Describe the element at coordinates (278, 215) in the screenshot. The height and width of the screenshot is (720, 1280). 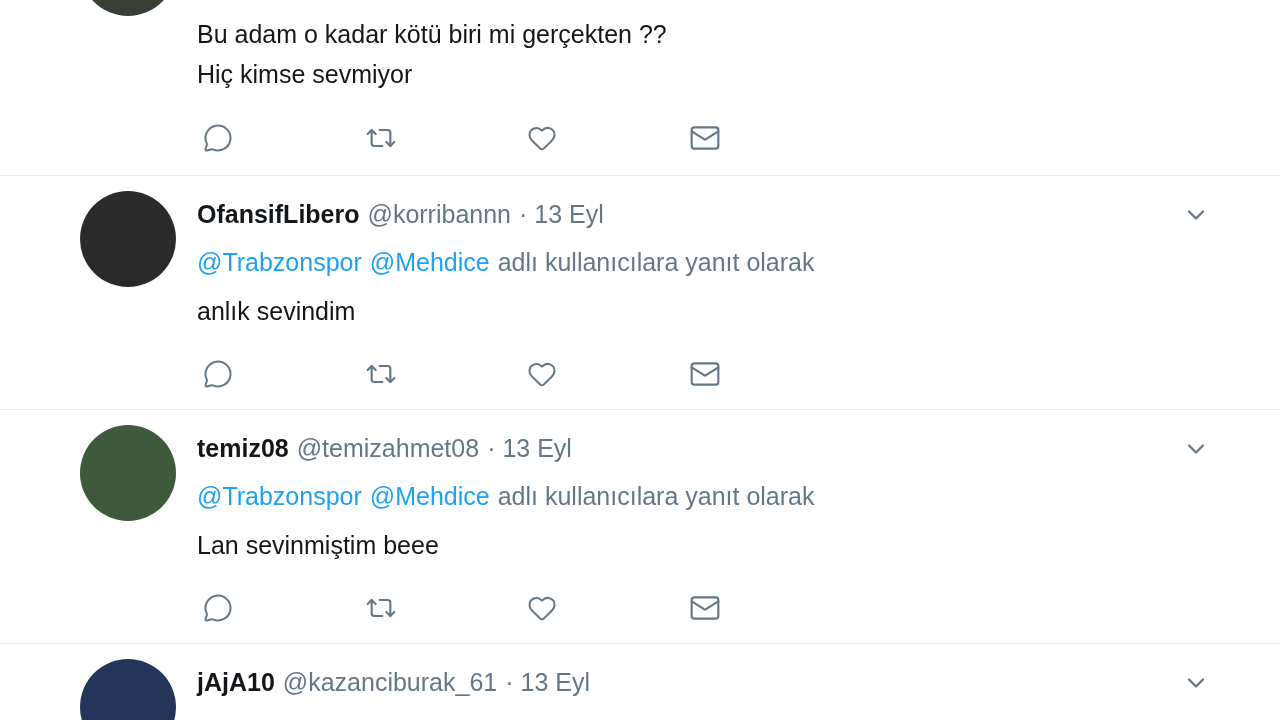
I see `user-name: OfansifLibero` at that location.